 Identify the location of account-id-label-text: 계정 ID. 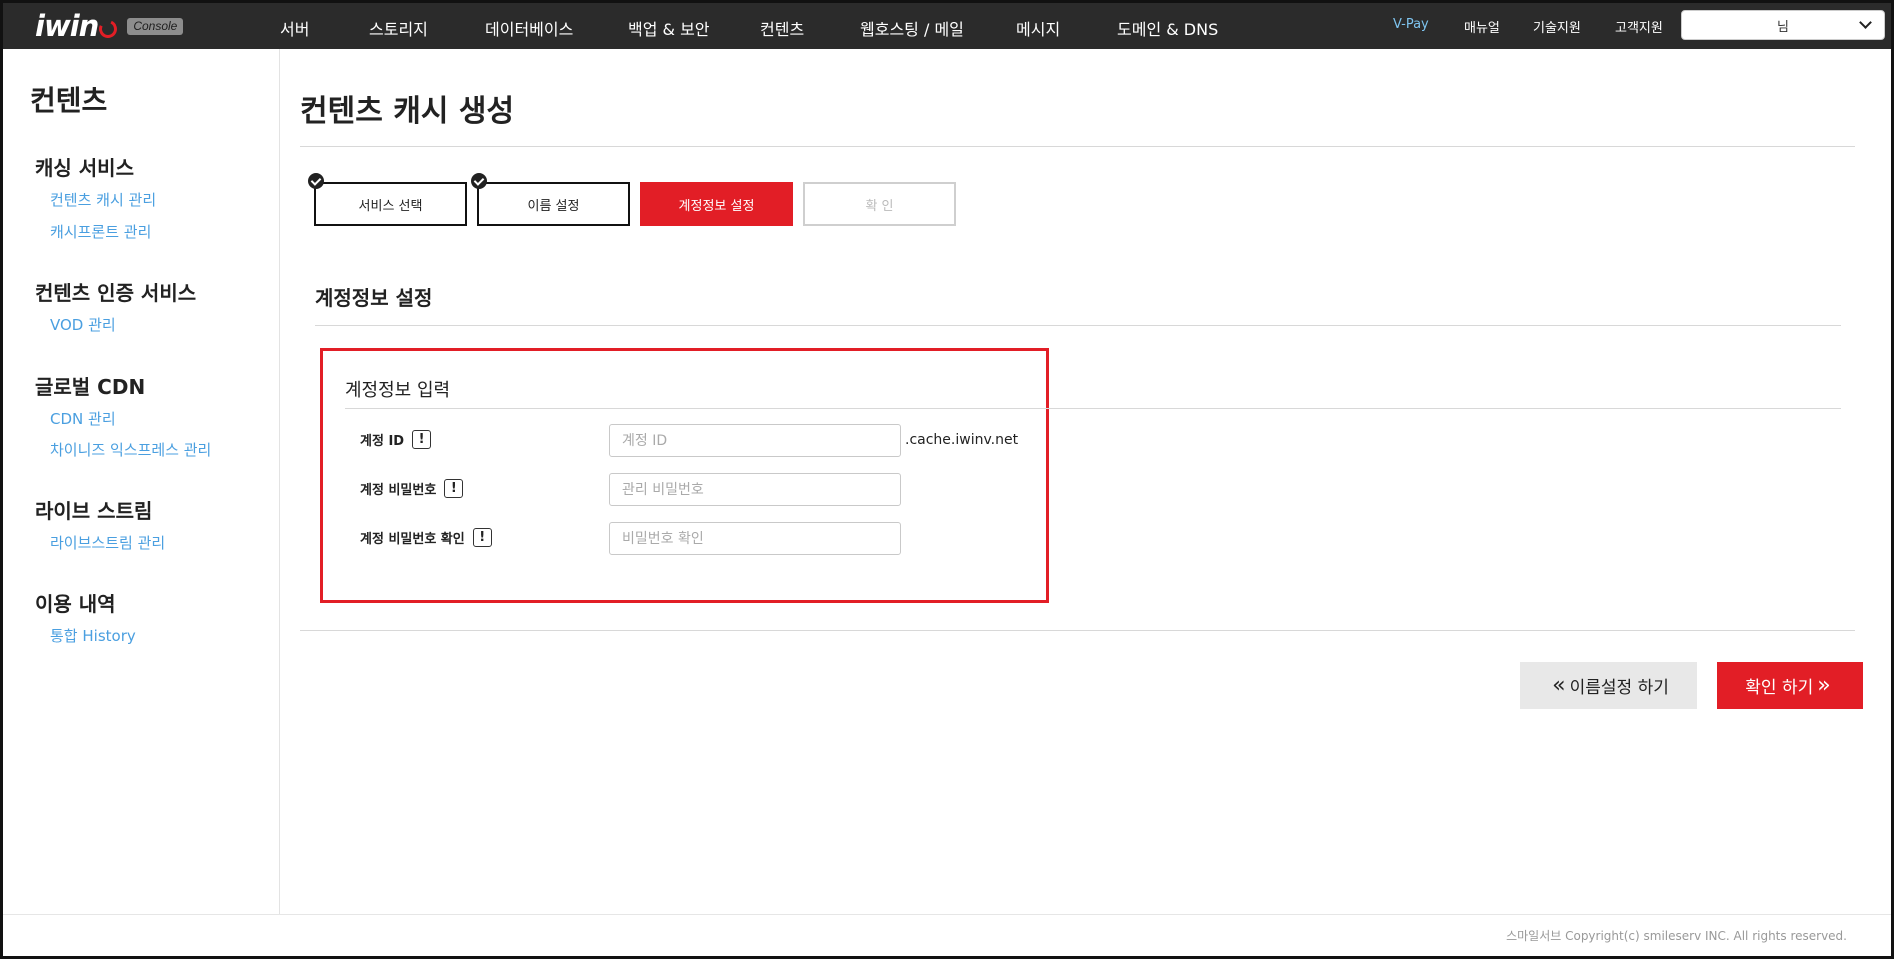
(382, 441).